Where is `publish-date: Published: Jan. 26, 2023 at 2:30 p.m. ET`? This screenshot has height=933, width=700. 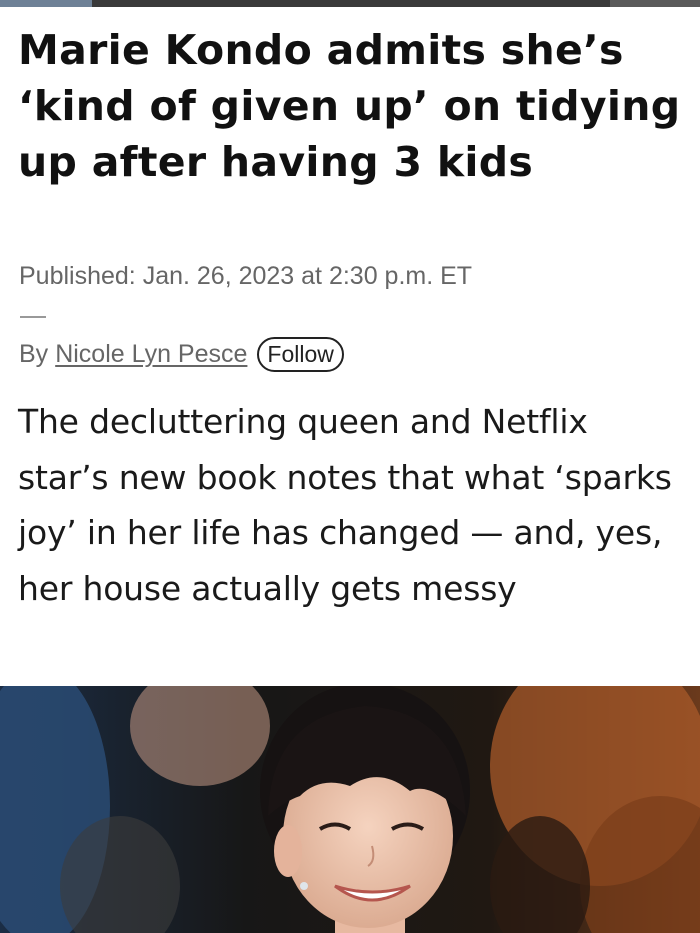
publish-date: Published: Jan. 26, 2023 at 2:30 p.m. ET is located at coordinates (246, 276).